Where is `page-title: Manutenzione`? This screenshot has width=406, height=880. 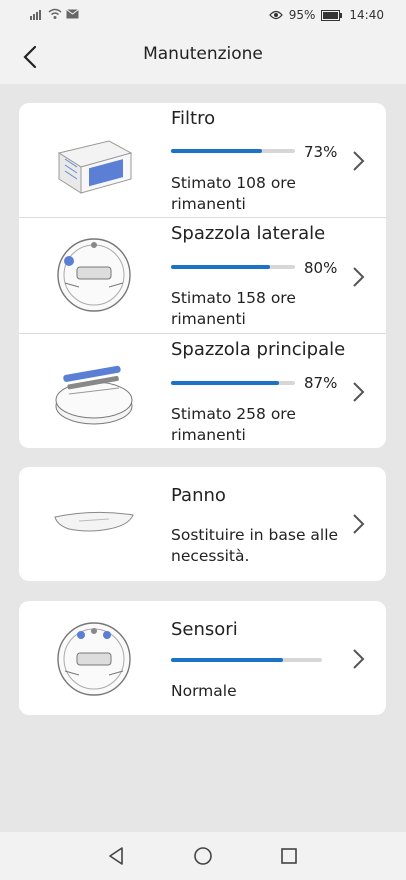
page-title: Manutenzione is located at coordinates (203, 54).